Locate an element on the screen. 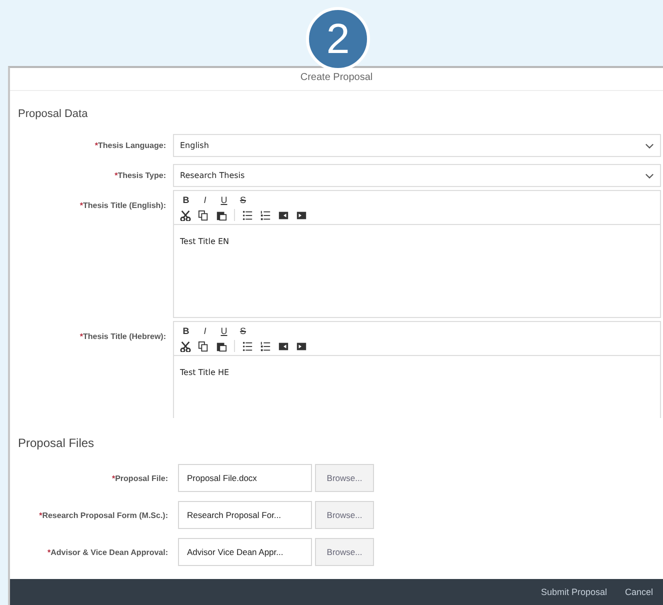  step-number-badge: 2 is located at coordinates (338, 39).